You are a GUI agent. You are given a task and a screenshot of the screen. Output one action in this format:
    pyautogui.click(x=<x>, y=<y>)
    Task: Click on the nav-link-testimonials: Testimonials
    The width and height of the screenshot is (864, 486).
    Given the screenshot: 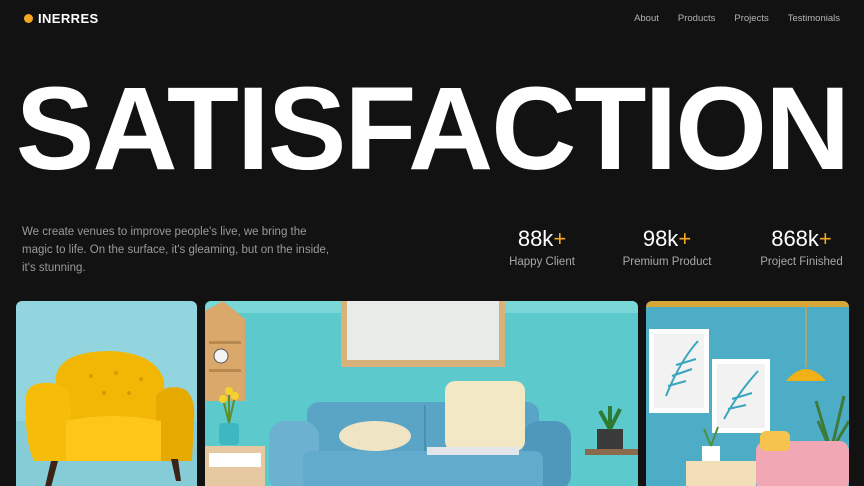 What is the action you would take?
    pyautogui.click(x=814, y=18)
    